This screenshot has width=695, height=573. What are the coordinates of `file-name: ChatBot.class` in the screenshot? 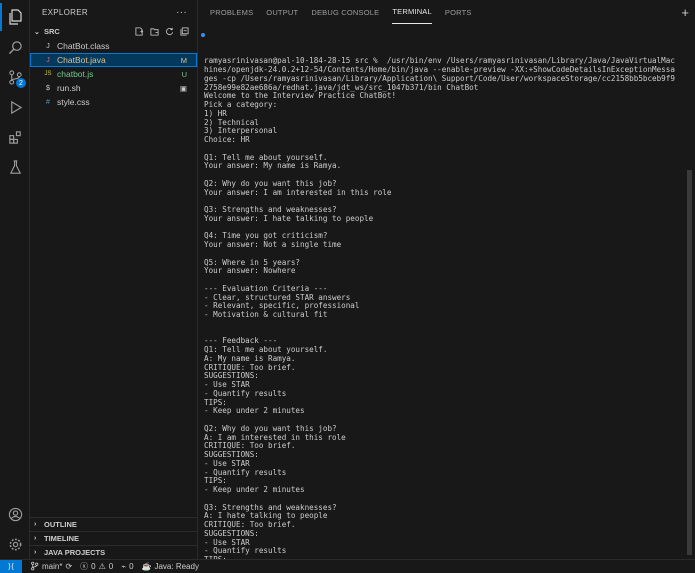 It's located at (83, 46).